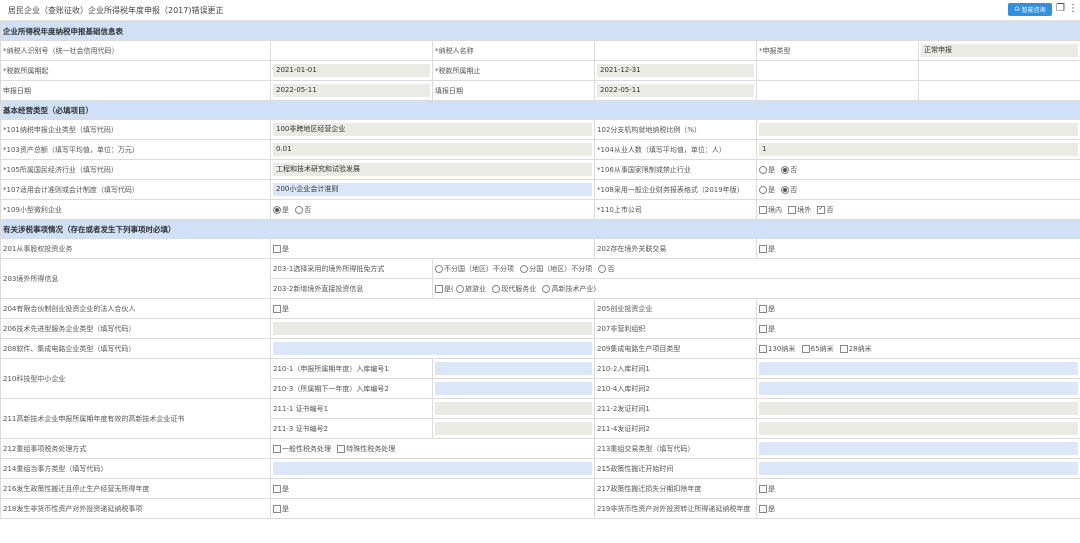  Describe the element at coordinates (763, 488) in the screenshot. I see `r217-checkbox` at that location.